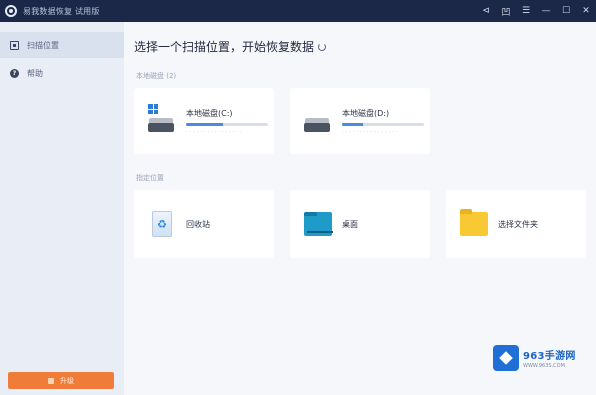  What do you see at coordinates (153, 109) in the screenshot?
I see `windows-logo-icon` at bounding box center [153, 109].